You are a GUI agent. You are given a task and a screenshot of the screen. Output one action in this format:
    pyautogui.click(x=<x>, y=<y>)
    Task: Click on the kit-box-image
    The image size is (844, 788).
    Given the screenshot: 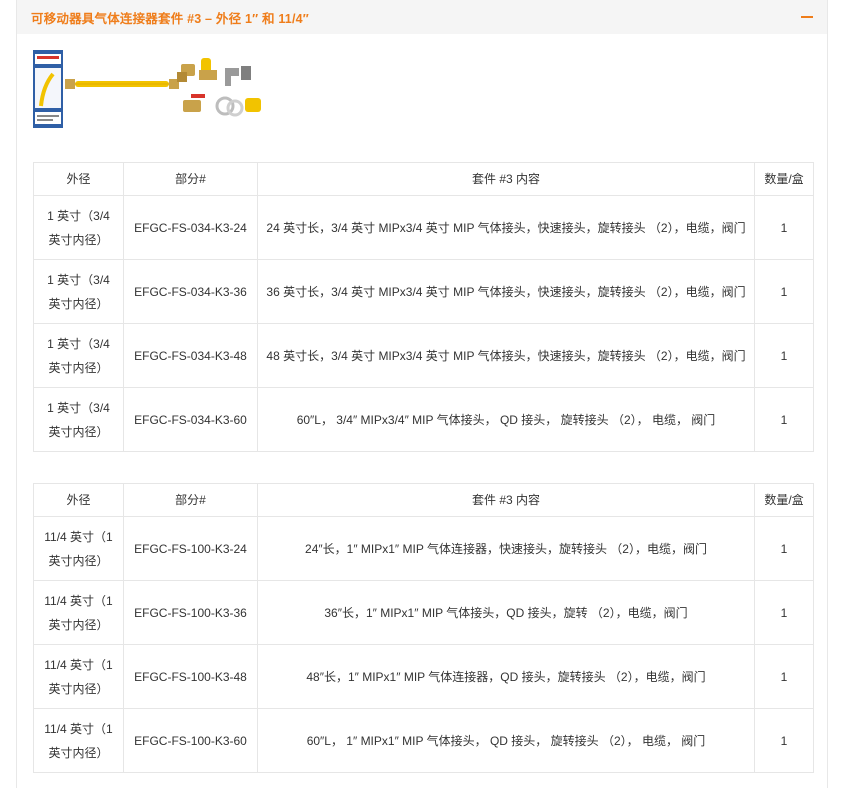 What is the action you would take?
    pyautogui.click(x=48, y=89)
    